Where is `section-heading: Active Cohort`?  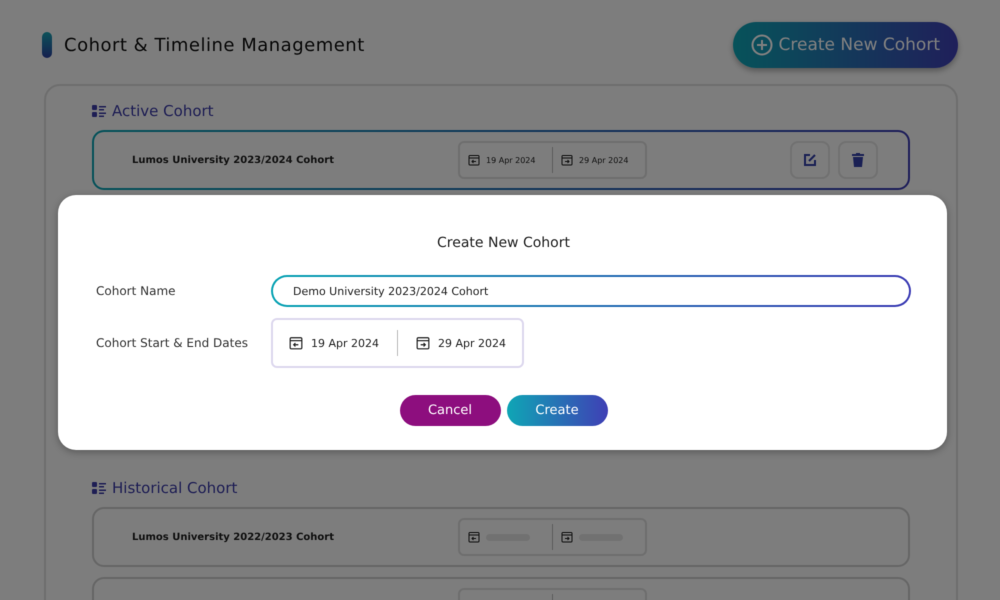
section-heading: Active Cohort is located at coordinates (163, 111).